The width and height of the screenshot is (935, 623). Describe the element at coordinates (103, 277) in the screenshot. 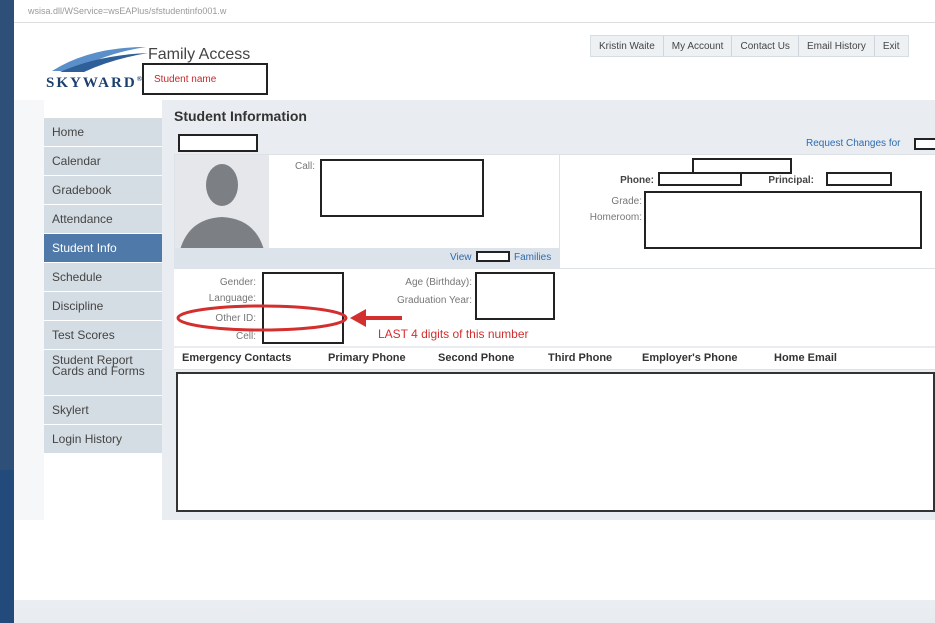

I see `sidebar-item-schedule: Schedule` at that location.